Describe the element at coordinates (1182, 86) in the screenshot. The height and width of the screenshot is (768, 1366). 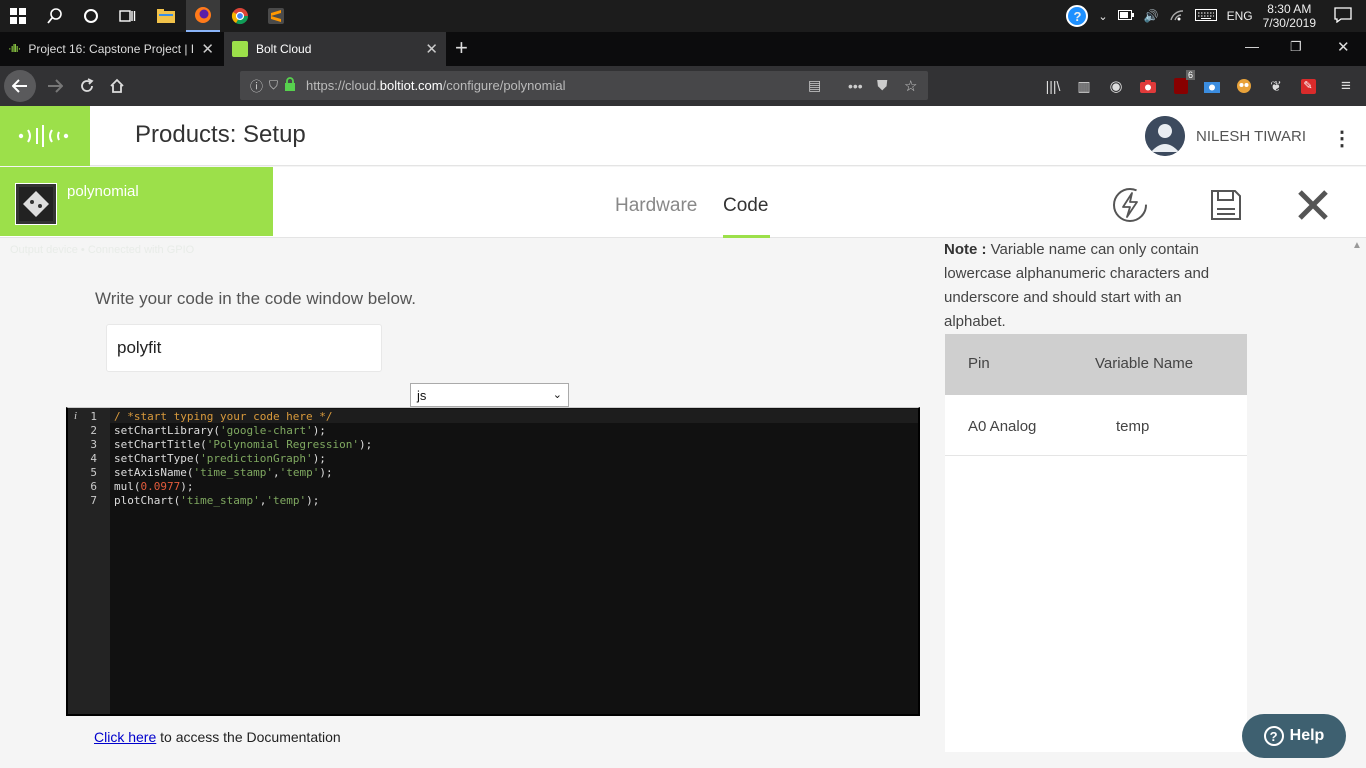
I see `ublock-icon: 6` at that location.